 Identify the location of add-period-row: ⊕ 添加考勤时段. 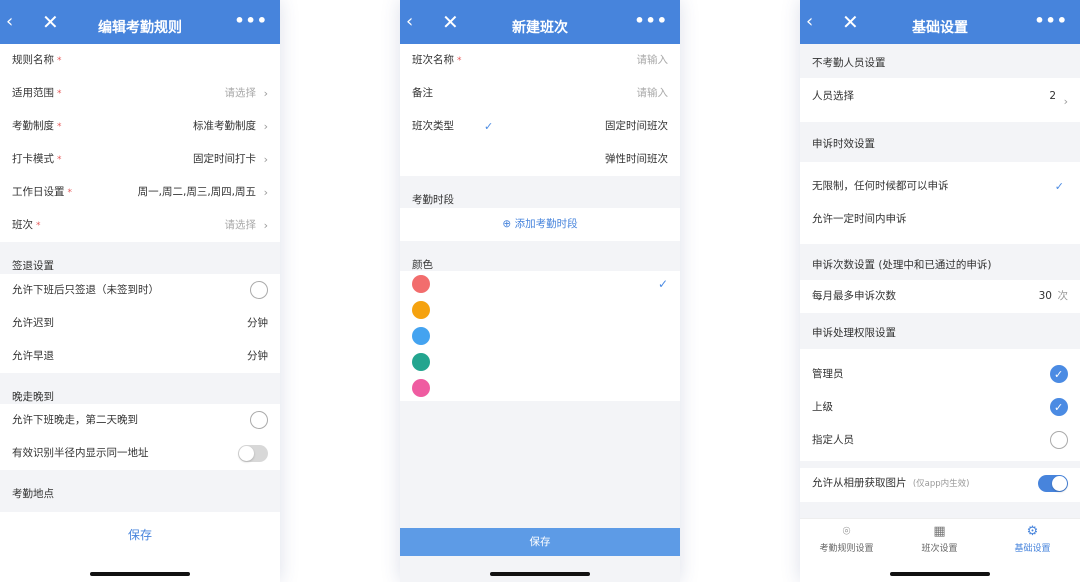
(540, 224).